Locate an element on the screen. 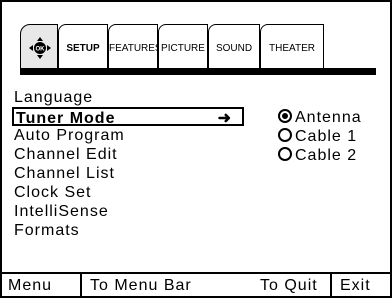 Image resolution: width=392 pixels, height=298 pixels. tab-setup: SETUP is located at coordinates (83, 48).